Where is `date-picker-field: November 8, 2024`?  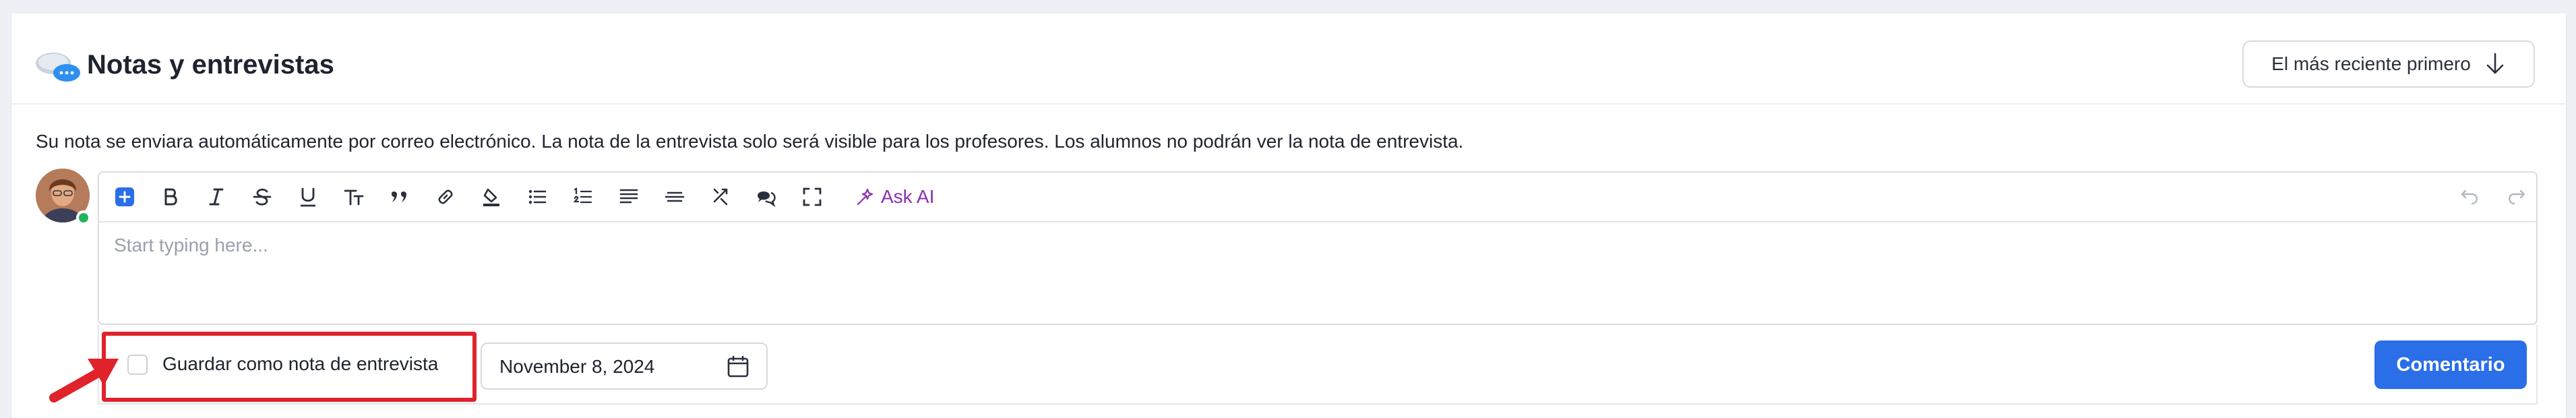 date-picker-field: November 8, 2024 is located at coordinates (625, 366).